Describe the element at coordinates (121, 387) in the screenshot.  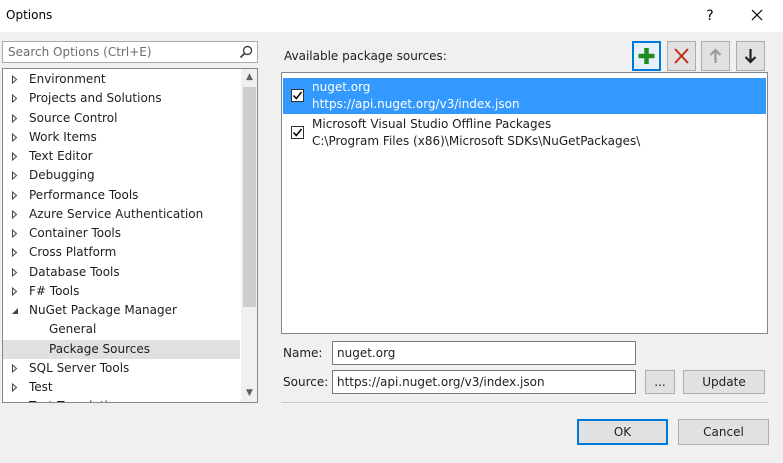
I see `tree-item: Test` at that location.